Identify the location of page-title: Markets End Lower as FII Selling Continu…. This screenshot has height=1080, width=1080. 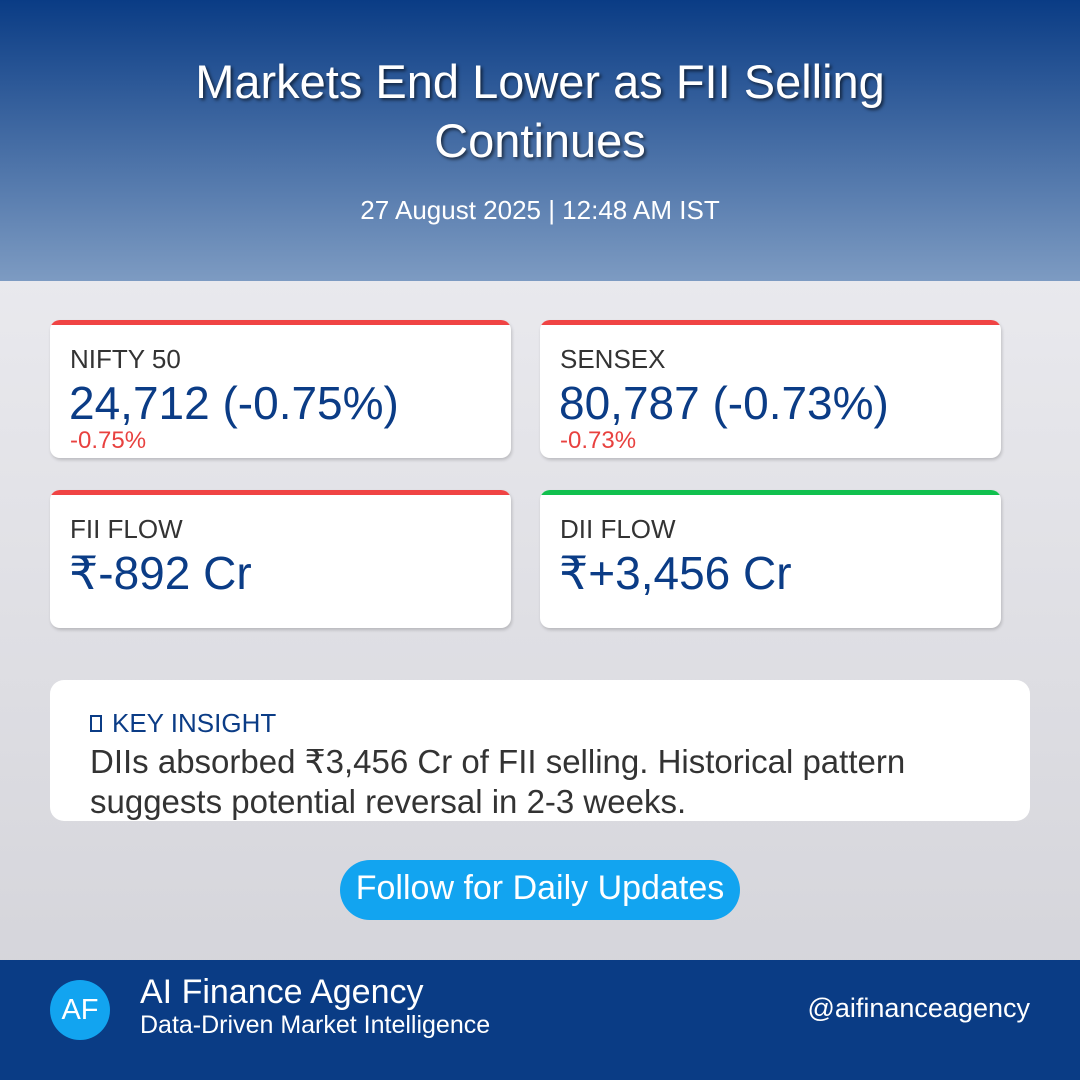
(540, 111).